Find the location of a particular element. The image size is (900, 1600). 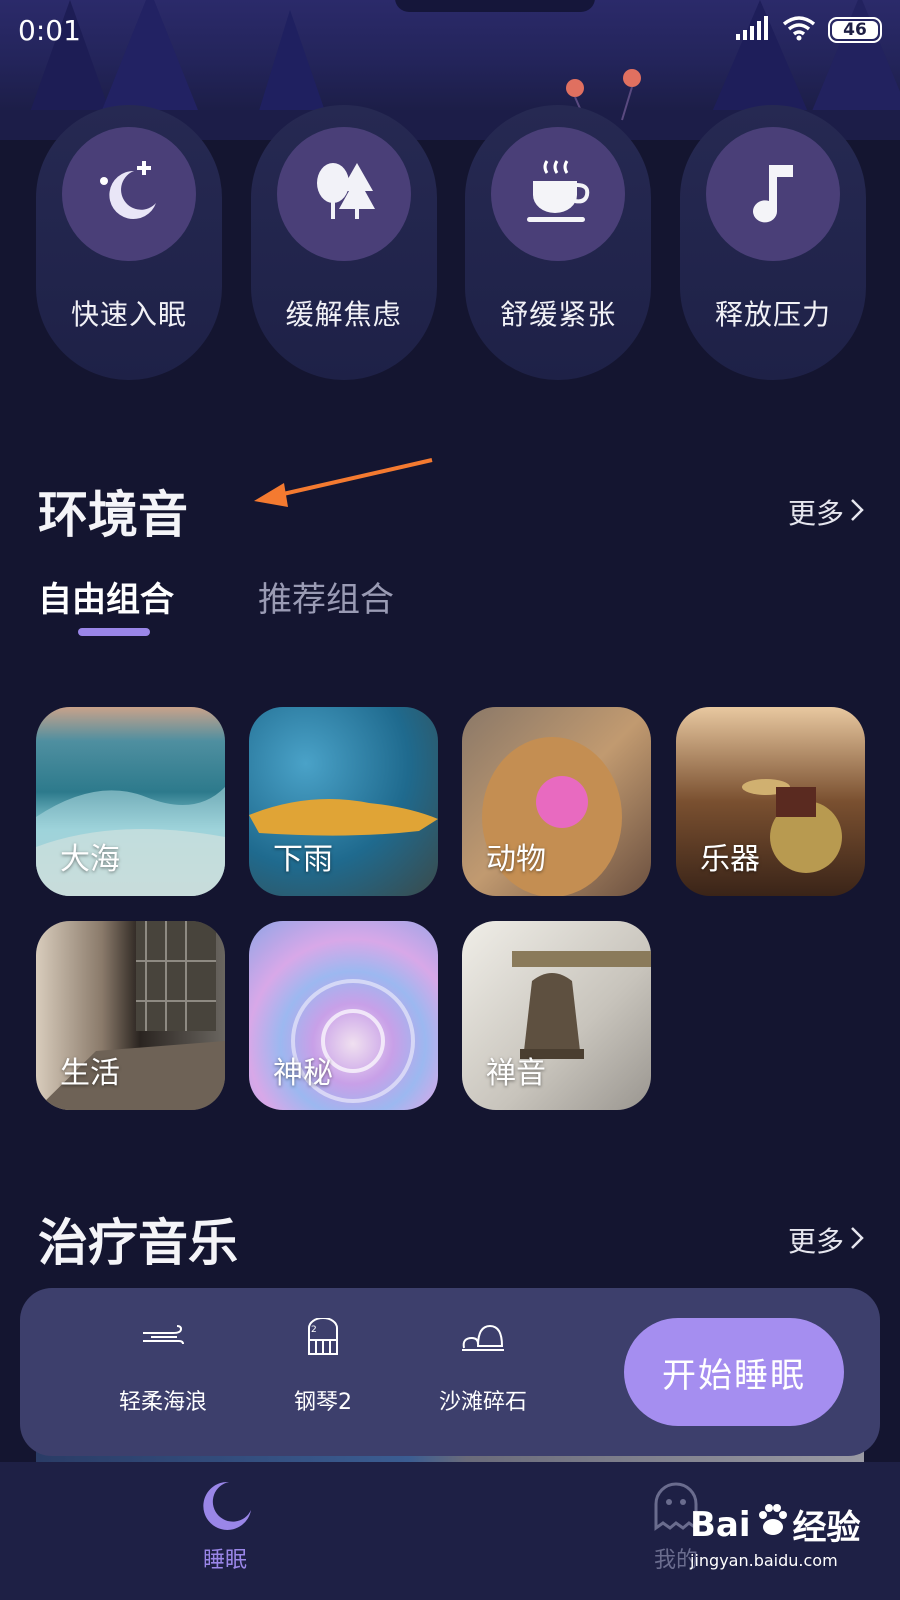

battery-level: 46 is located at coordinates (855, 30).